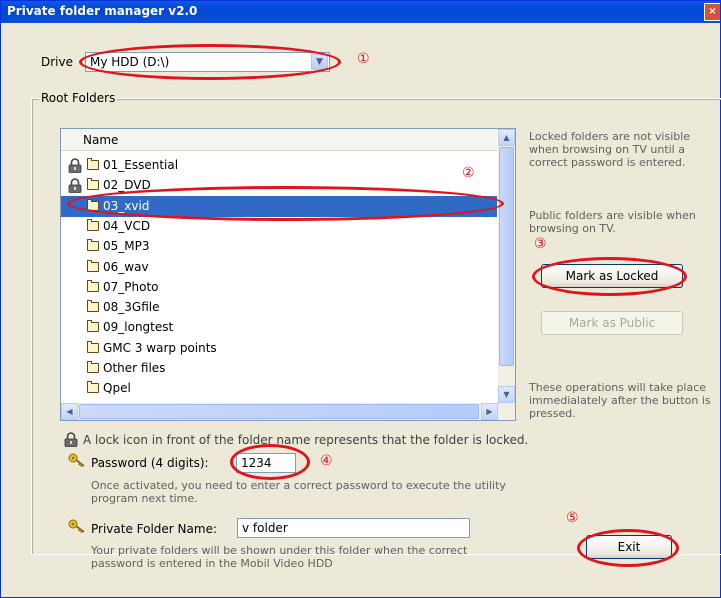 The height and width of the screenshot is (598, 721). What do you see at coordinates (279, 368) in the screenshot?
I see `list-item: Other files` at bounding box center [279, 368].